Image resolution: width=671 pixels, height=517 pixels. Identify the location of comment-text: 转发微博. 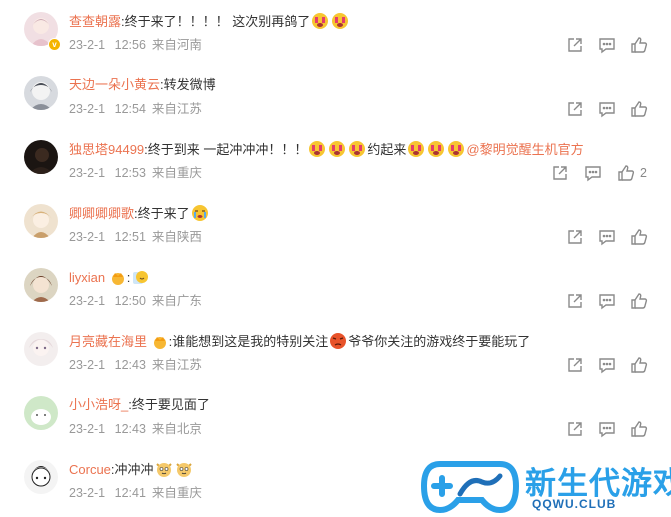
(189, 84).